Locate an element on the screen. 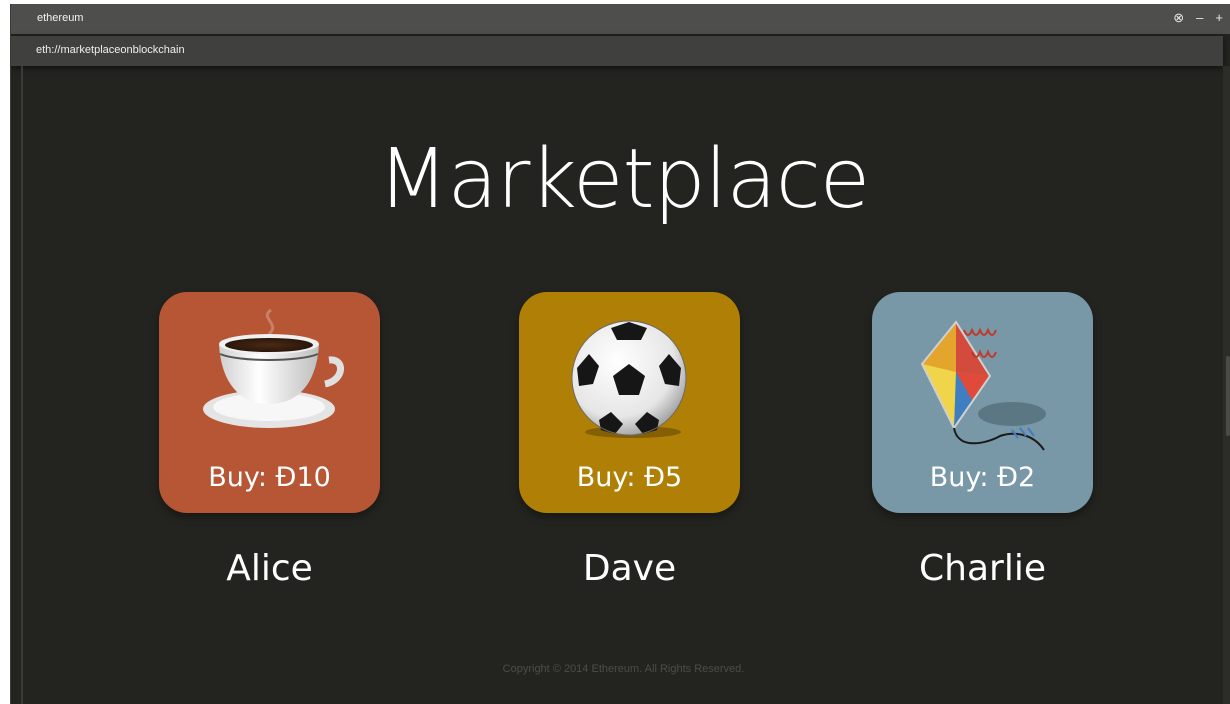 The image size is (1230, 704). scrollbar-thumb is located at coordinates (1228, 396).